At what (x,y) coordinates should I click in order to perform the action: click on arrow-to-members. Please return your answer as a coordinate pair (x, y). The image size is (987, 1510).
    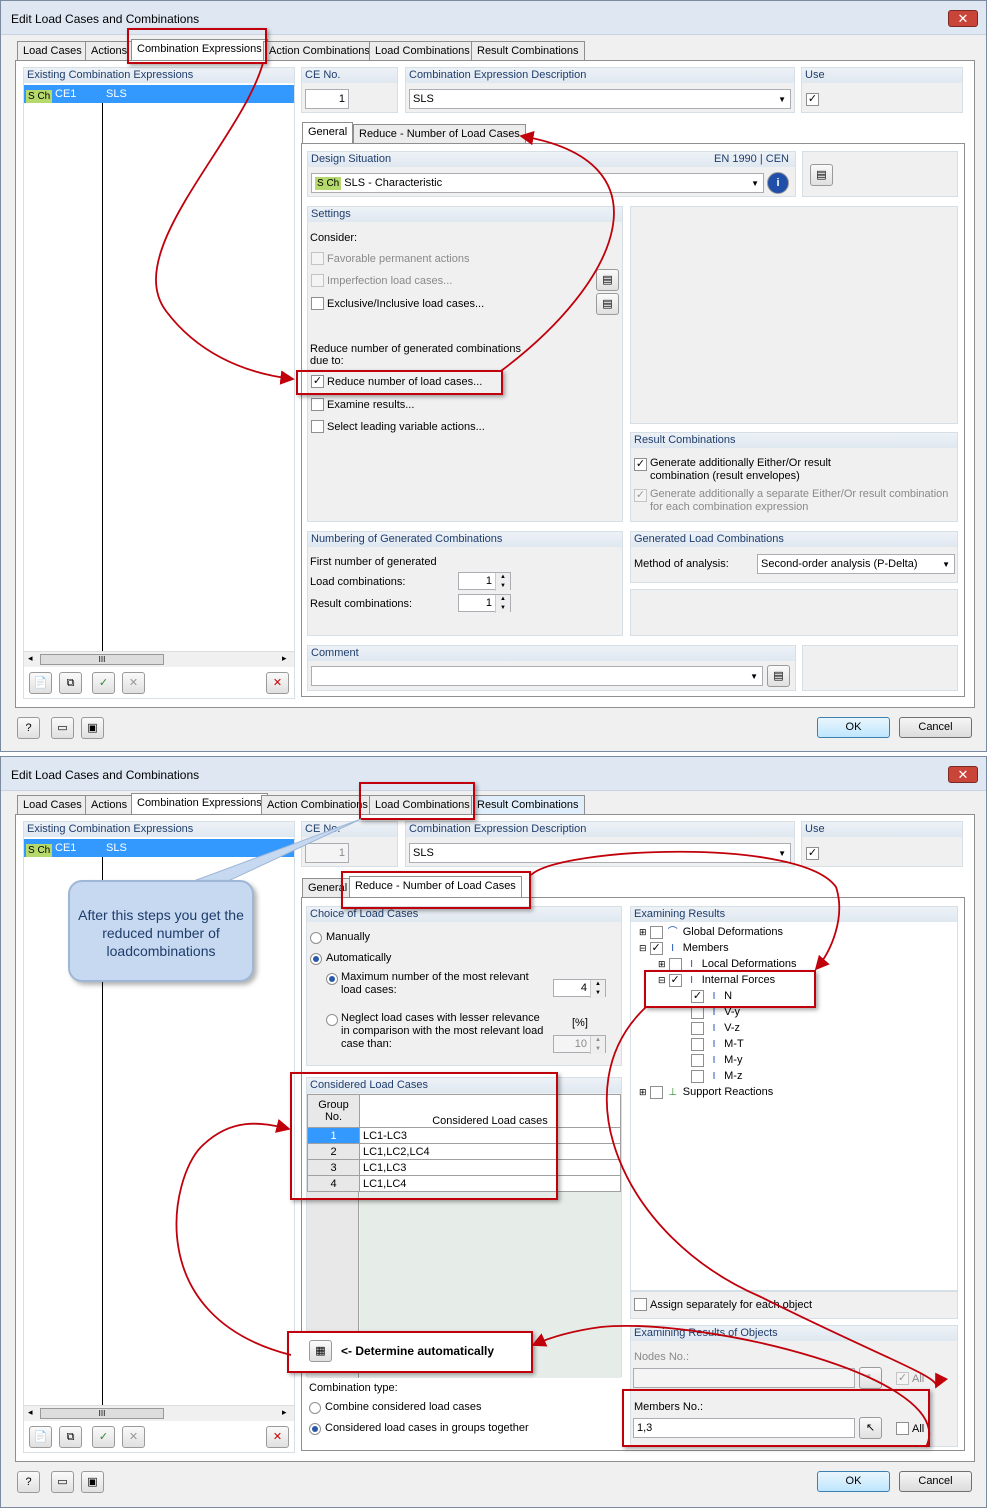
    Looking at the image, I should click on (777, 1197).